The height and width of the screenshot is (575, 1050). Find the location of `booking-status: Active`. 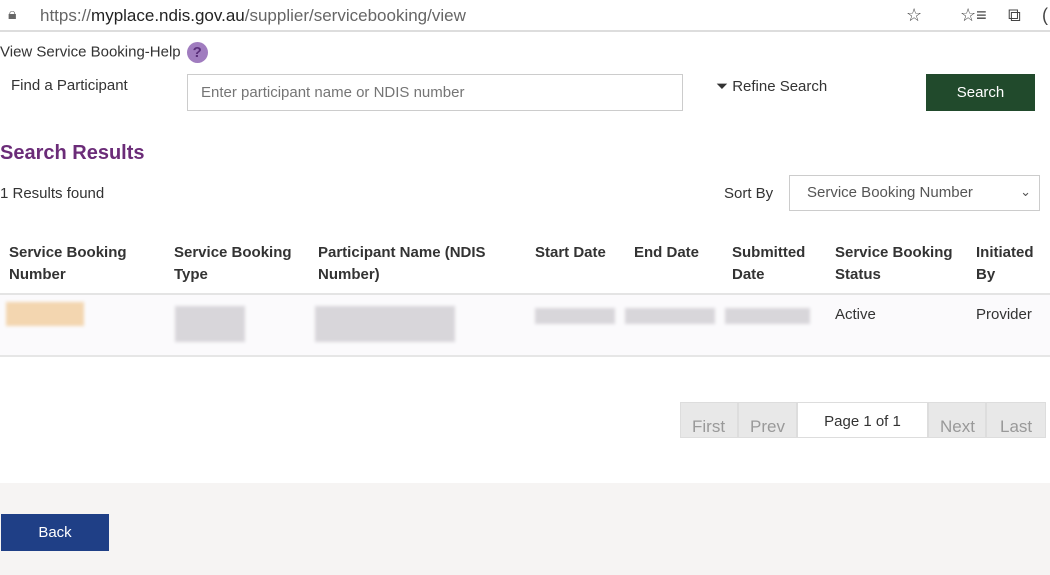

booking-status: Active is located at coordinates (855, 314).